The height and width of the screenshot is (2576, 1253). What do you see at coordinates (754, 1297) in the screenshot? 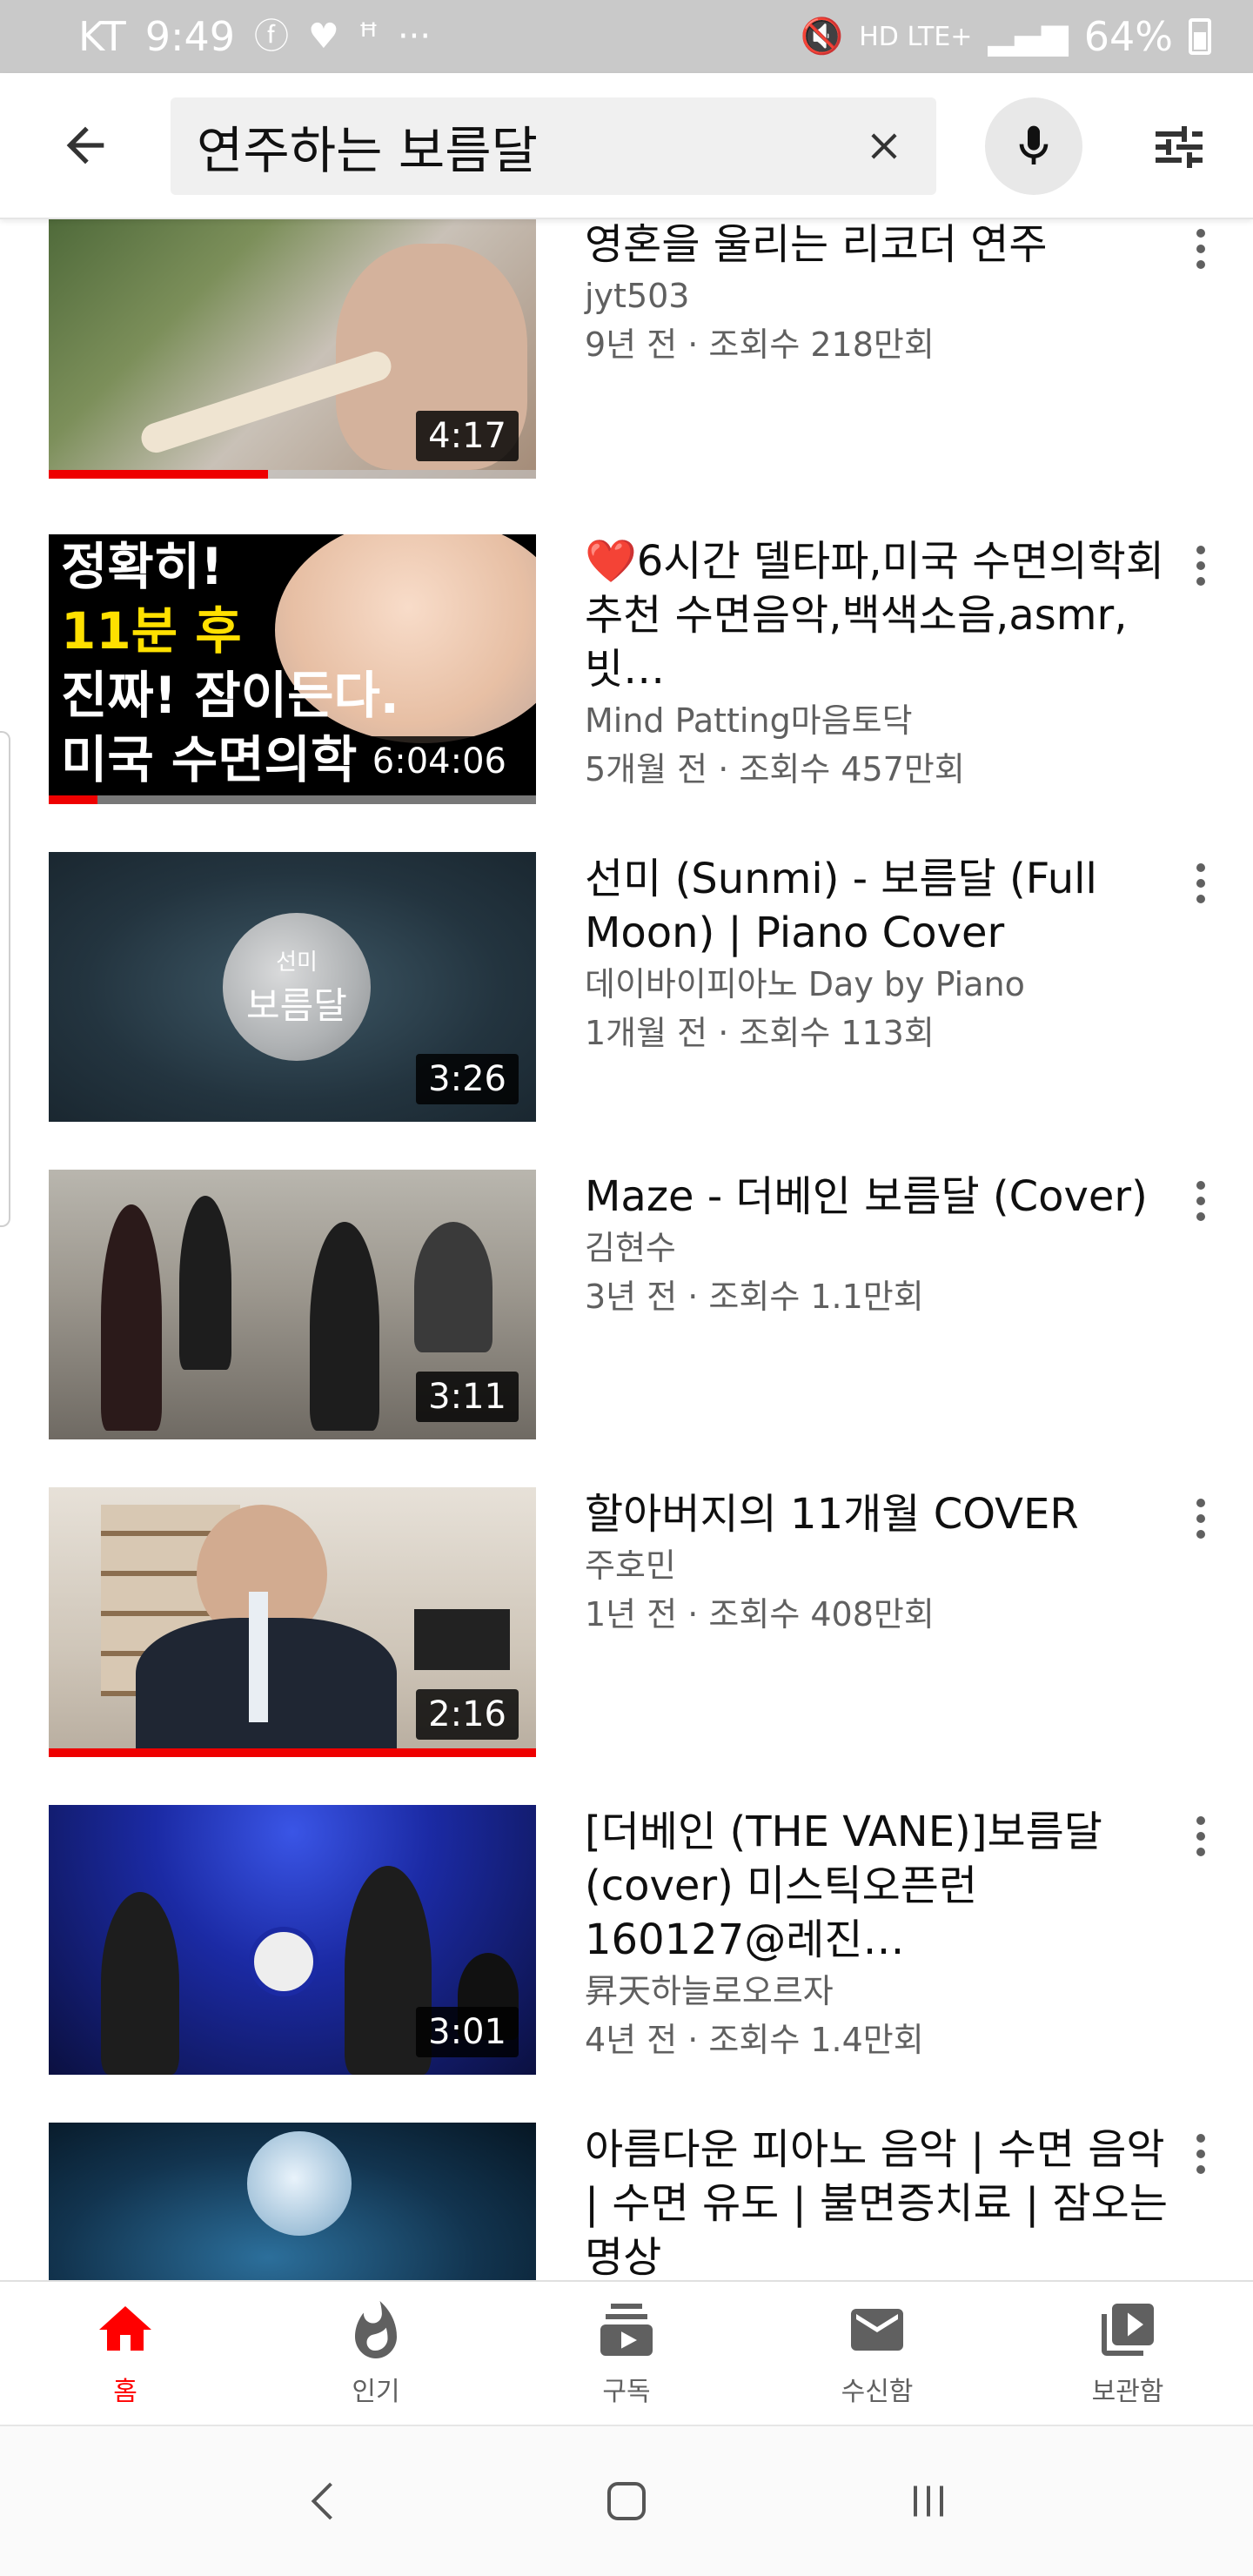
I see `video-stats: 3년 전 · 조회수 1.1만회` at bounding box center [754, 1297].